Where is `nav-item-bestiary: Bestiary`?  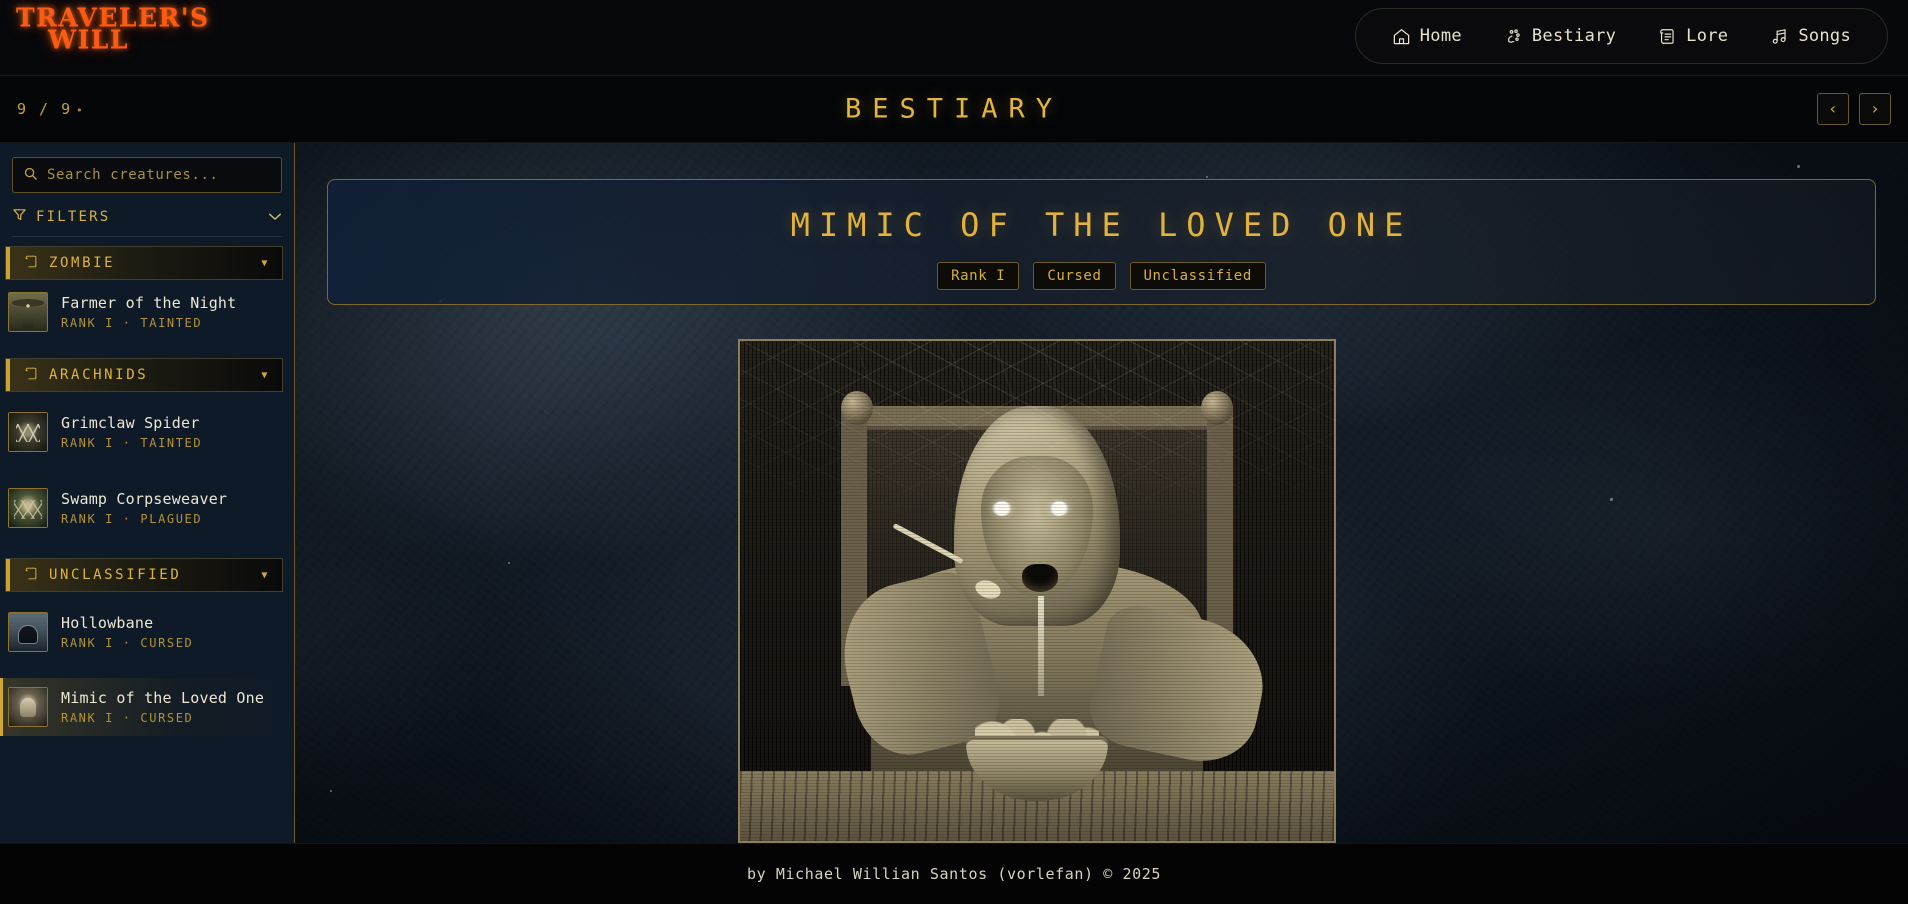 nav-item-bestiary: Bestiary is located at coordinates (1560, 36).